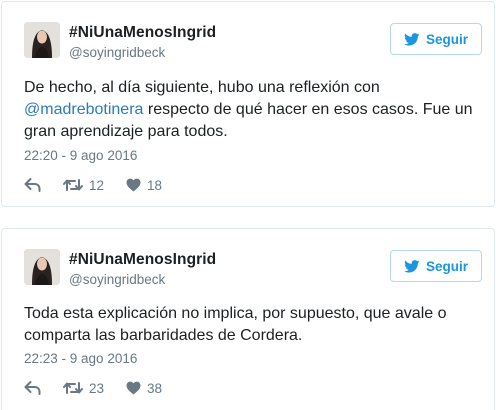  I want to click on like-count: 38, so click(155, 388).